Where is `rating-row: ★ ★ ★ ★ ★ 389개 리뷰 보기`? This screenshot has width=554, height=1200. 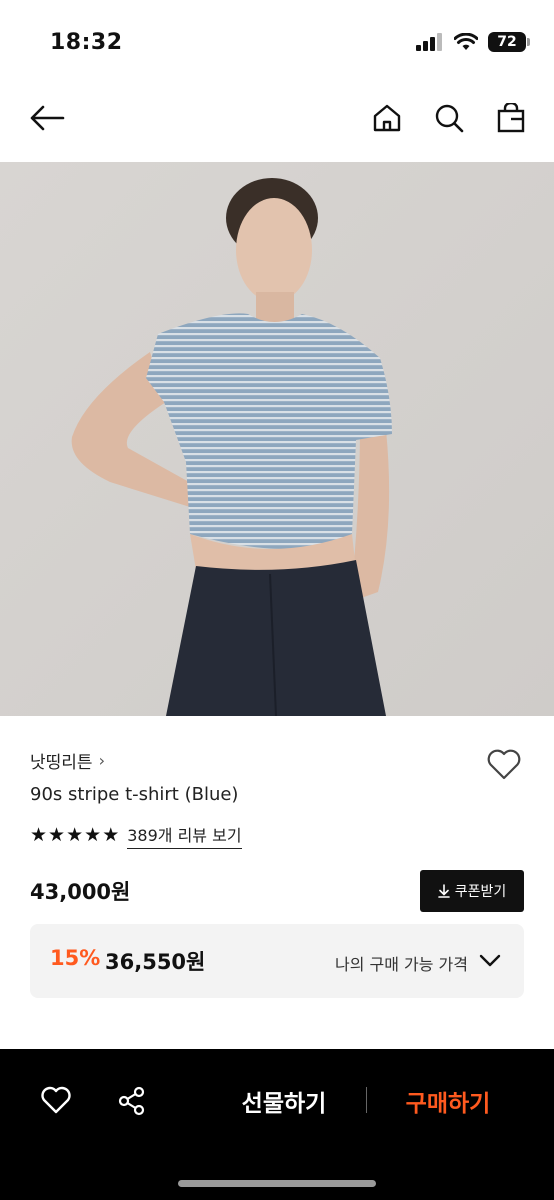
rating-row: ★ ★ ★ ★ ★ 389개 리뷰 보기 is located at coordinates (136, 835).